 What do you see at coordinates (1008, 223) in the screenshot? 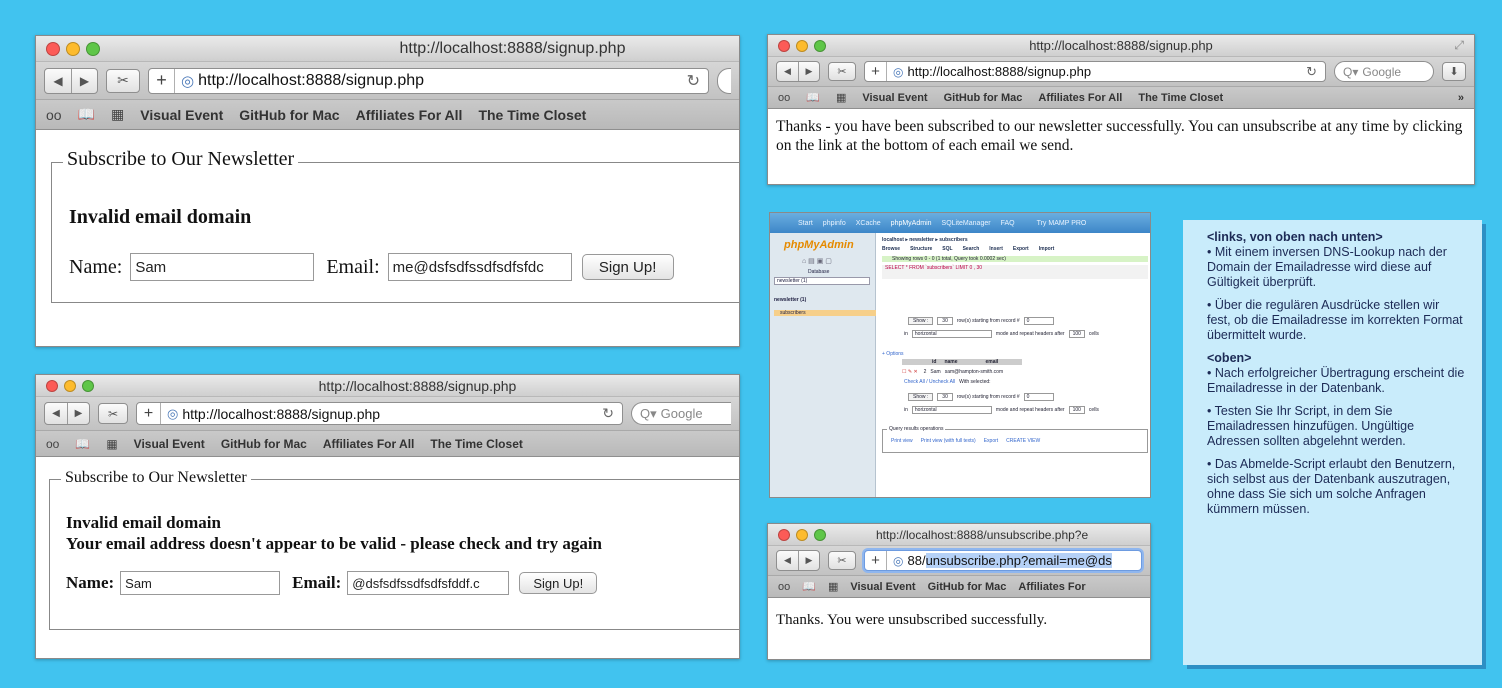
I see `tab-faq: FAQ` at bounding box center [1008, 223].